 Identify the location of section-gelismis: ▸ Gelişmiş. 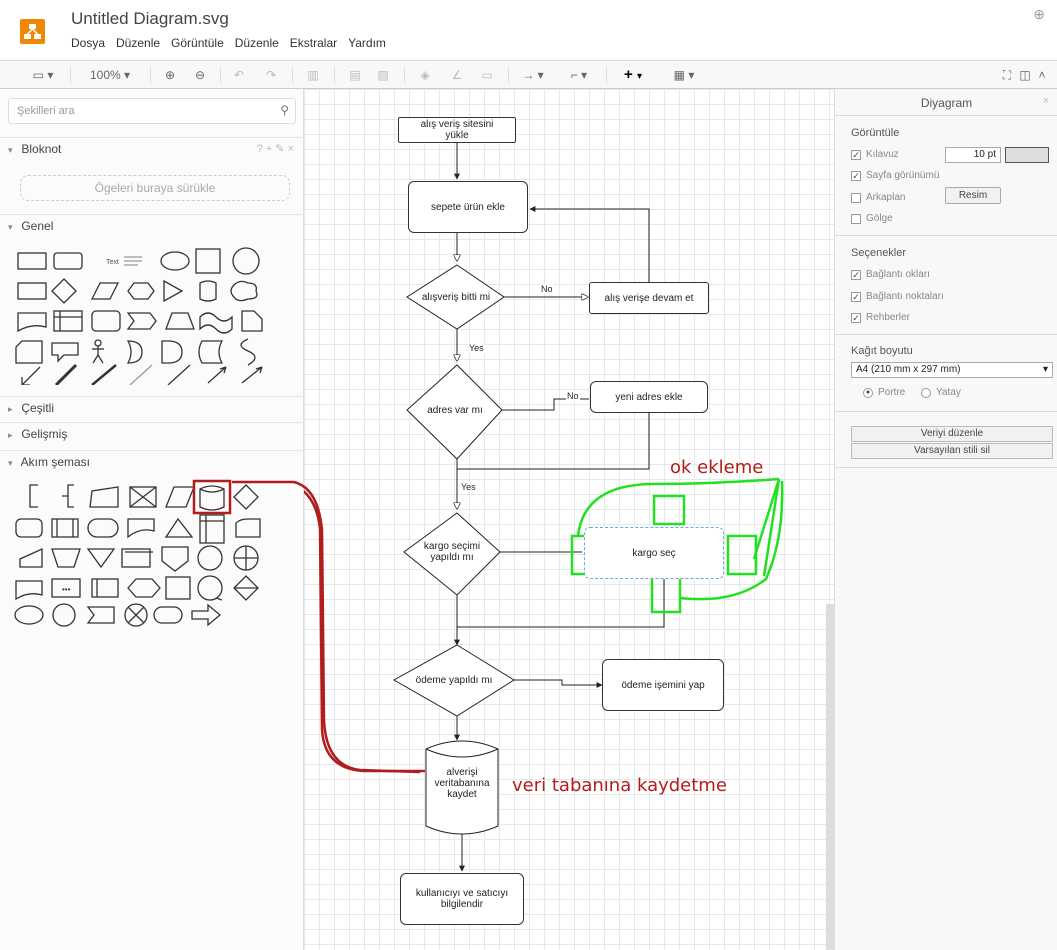
(152, 433).